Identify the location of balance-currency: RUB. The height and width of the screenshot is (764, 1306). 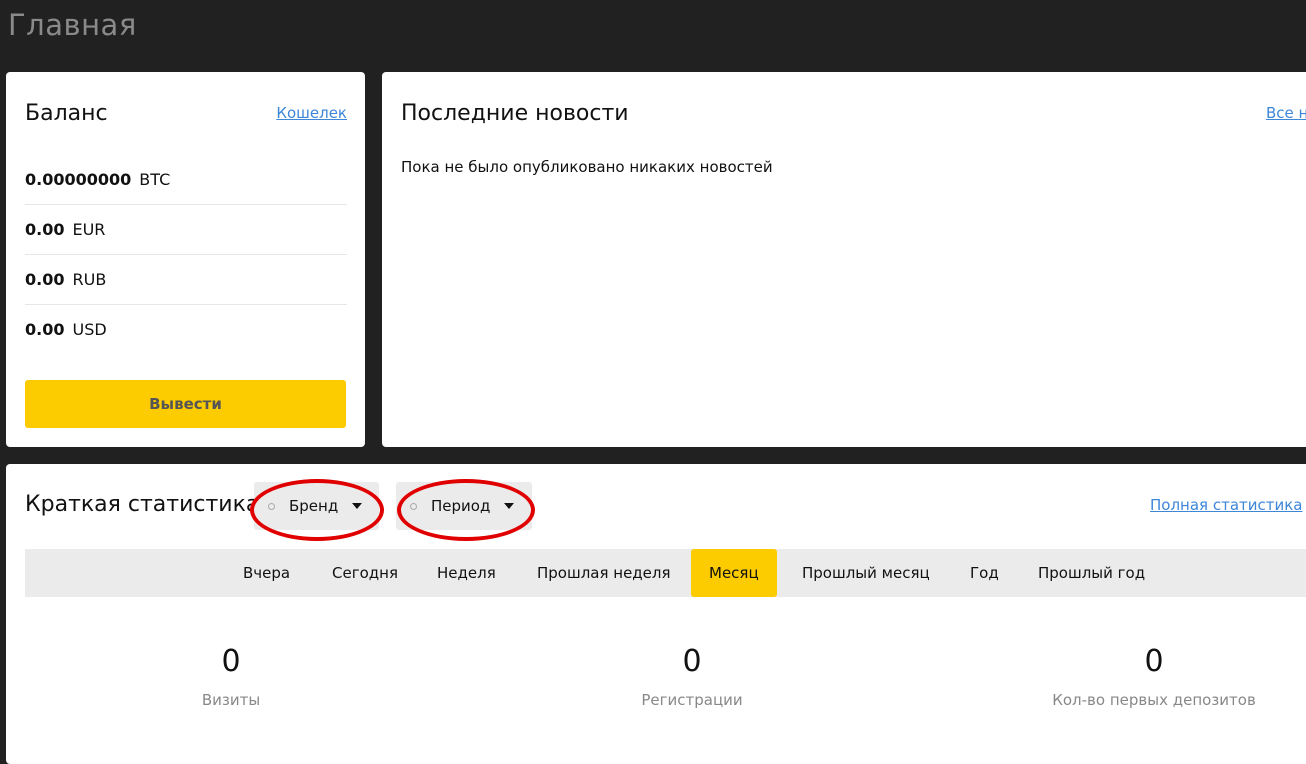
(89, 279).